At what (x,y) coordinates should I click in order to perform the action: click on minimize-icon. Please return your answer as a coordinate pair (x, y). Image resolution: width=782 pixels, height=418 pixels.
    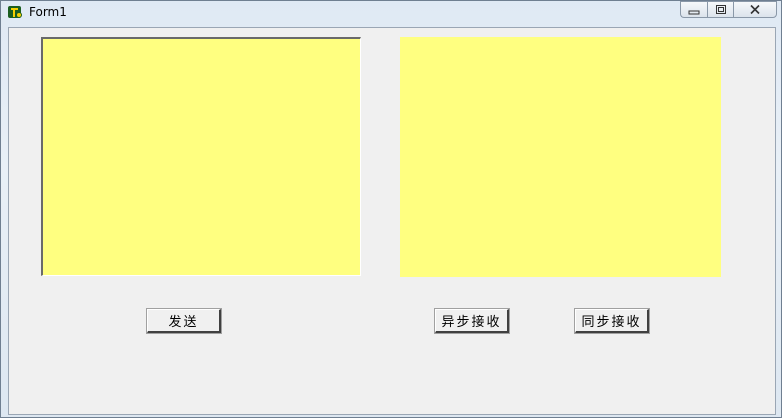
    Looking at the image, I should click on (694, 9).